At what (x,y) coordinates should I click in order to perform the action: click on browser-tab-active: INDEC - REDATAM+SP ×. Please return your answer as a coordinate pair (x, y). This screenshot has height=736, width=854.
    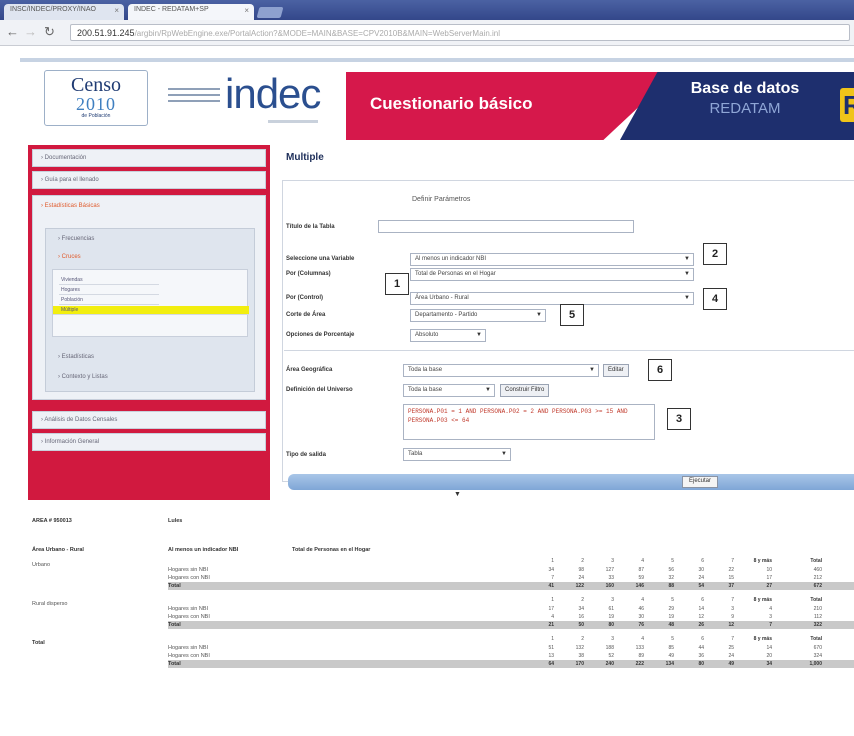
    Looking at the image, I should click on (191, 12).